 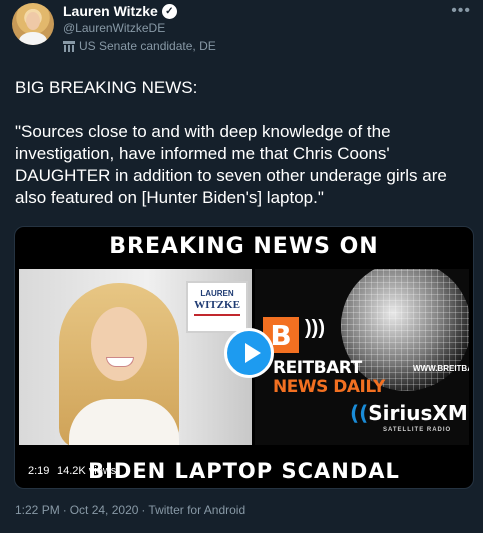 What do you see at coordinates (104, 510) in the screenshot?
I see `tweet-date: Oct 24, 2020` at bounding box center [104, 510].